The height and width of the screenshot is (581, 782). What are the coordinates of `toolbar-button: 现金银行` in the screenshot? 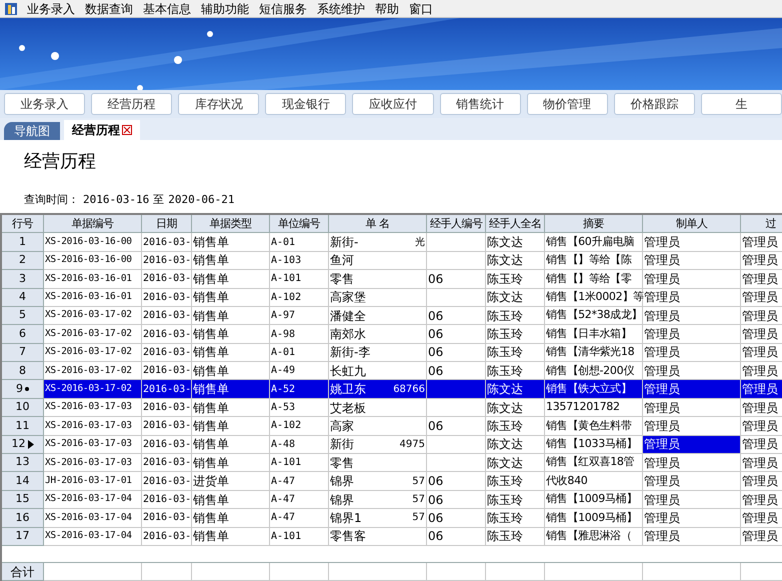 It's located at (305, 104).